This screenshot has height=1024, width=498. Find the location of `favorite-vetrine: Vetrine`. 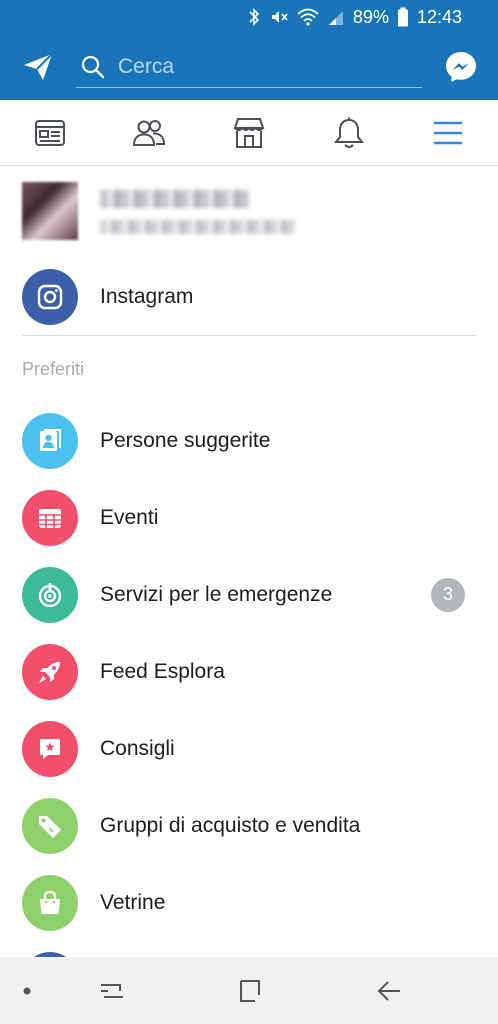

favorite-vetrine: Vetrine is located at coordinates (249, 902).